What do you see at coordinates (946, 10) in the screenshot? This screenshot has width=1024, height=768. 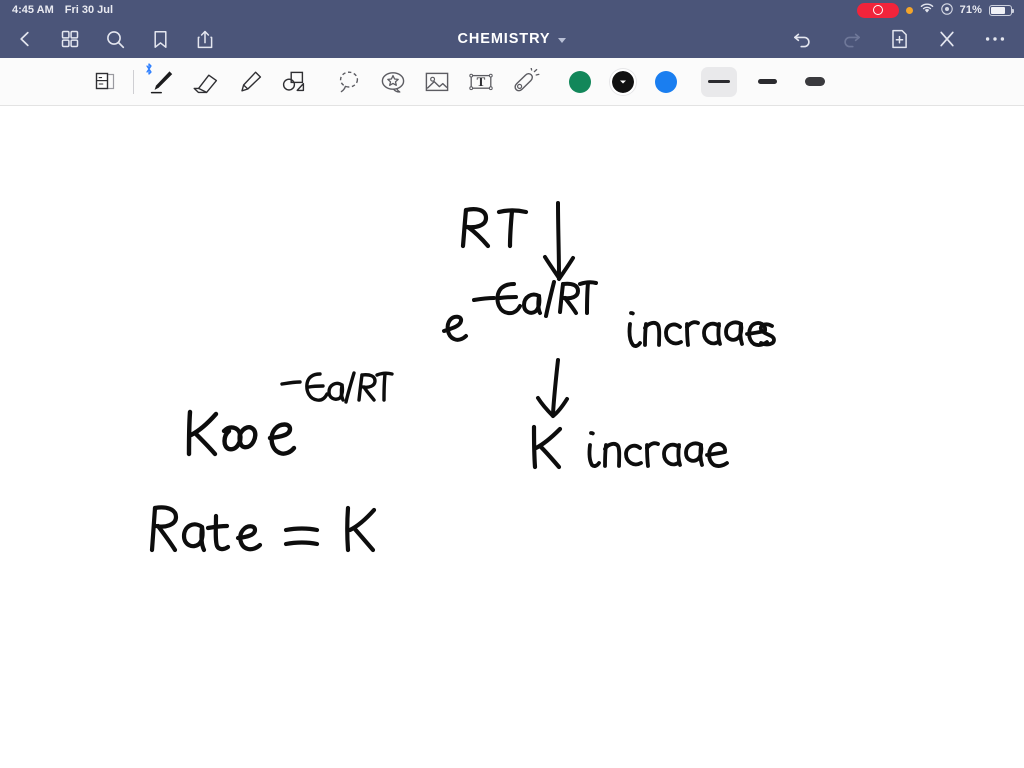 I see `control-center-icon` at bounding box center [946, 10].